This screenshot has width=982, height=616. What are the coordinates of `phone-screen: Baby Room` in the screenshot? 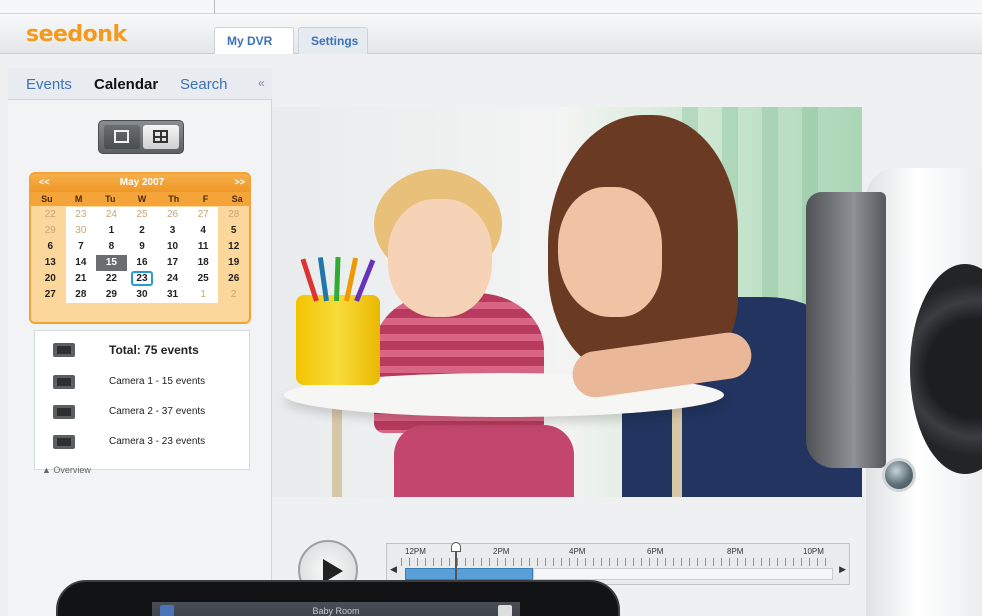 It's located at (336, 609).